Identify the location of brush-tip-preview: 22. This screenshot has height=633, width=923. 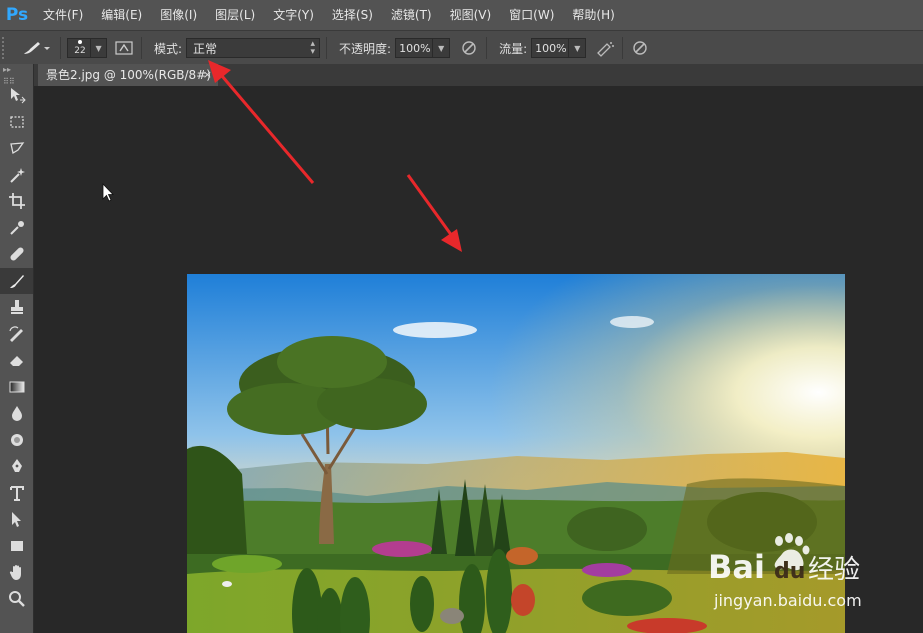
(79, 48).